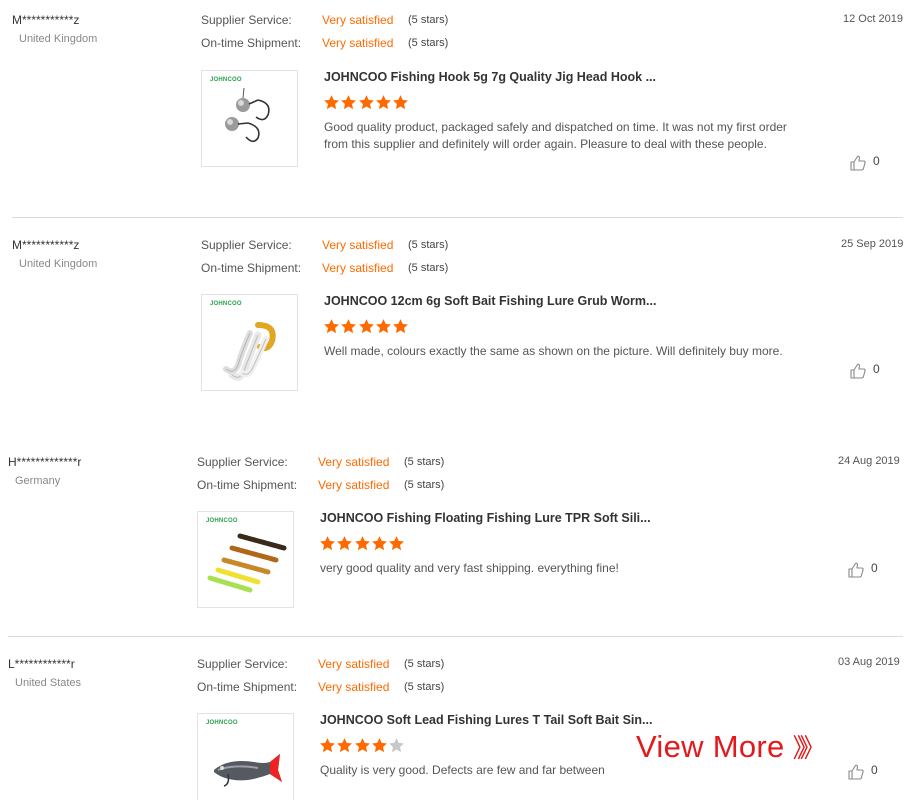 The width and height of the screenshot is (920, 800). Describe the element at coordinates (38, 481) in the screenshot. I see `buyer-country: Germany` at that location.